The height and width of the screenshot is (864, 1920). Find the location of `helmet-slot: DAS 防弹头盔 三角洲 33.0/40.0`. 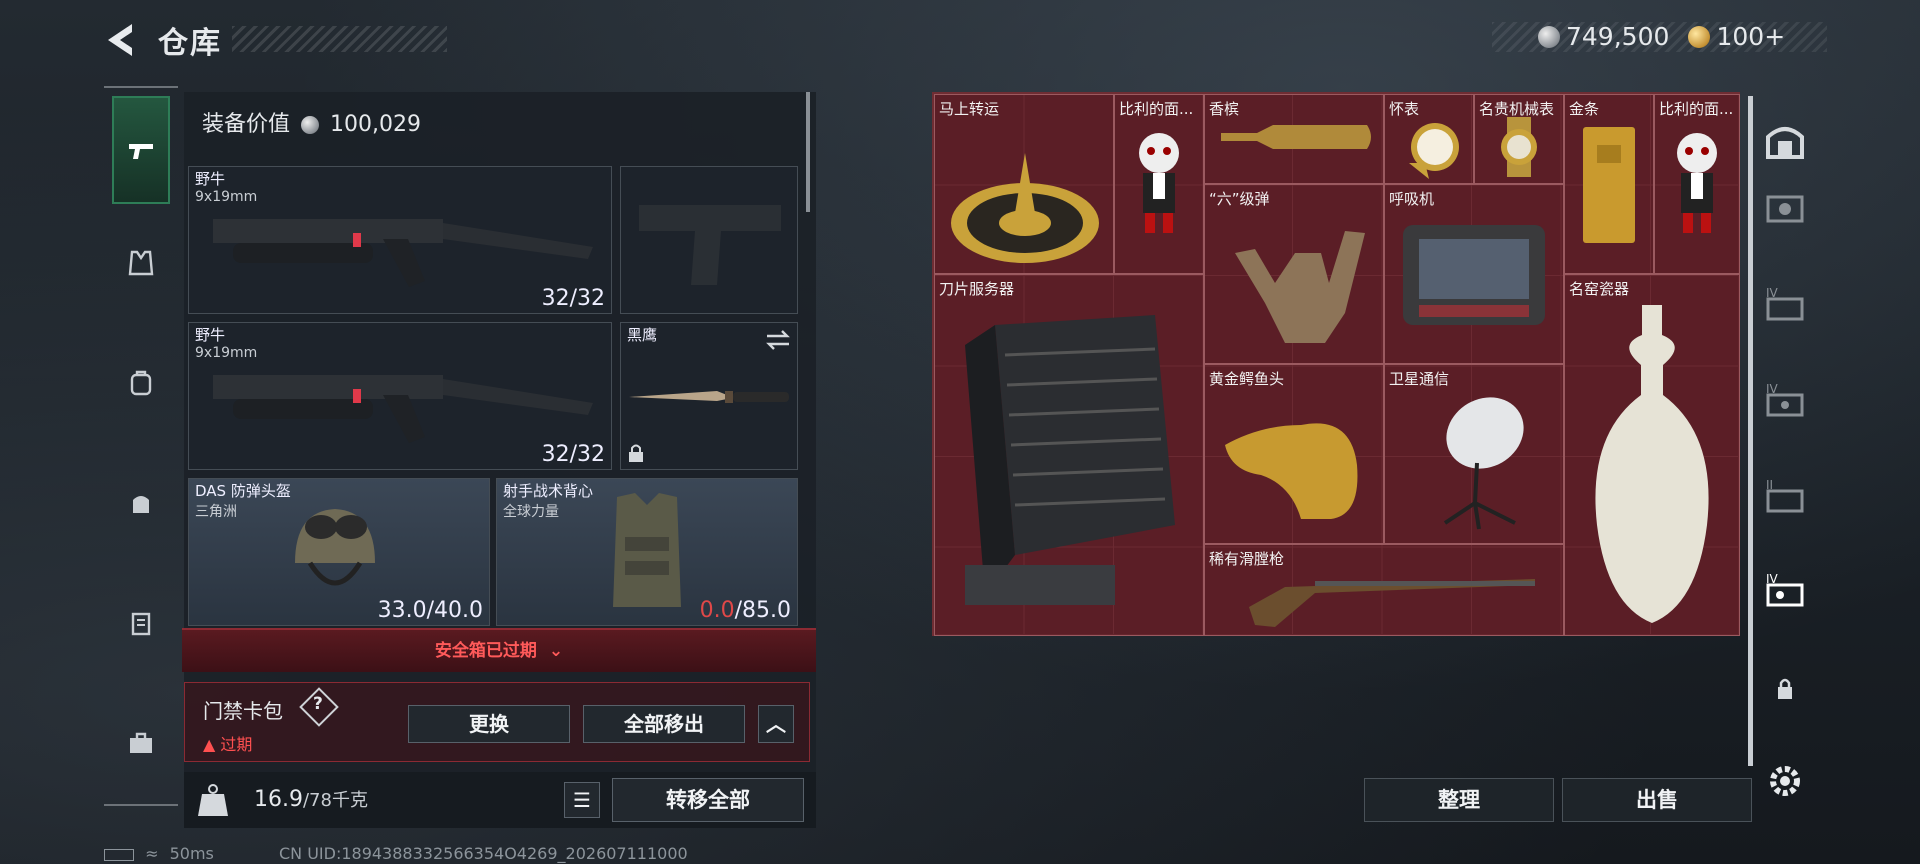

helmet-slot: DAS 防弹头盔 三角洲 33.0/40.0 is located at coordinates (339, 552).